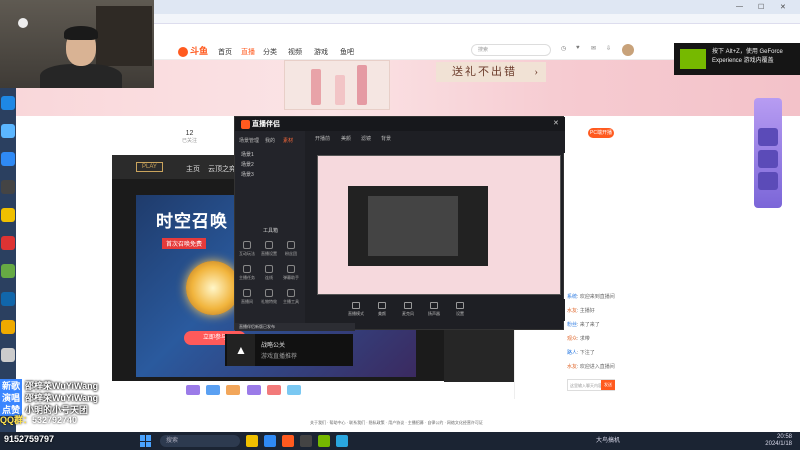 Image resolution: width=800 pixels, height=450 pixels. I want to click on taskbar-search: 搜索, so click(200, 441).